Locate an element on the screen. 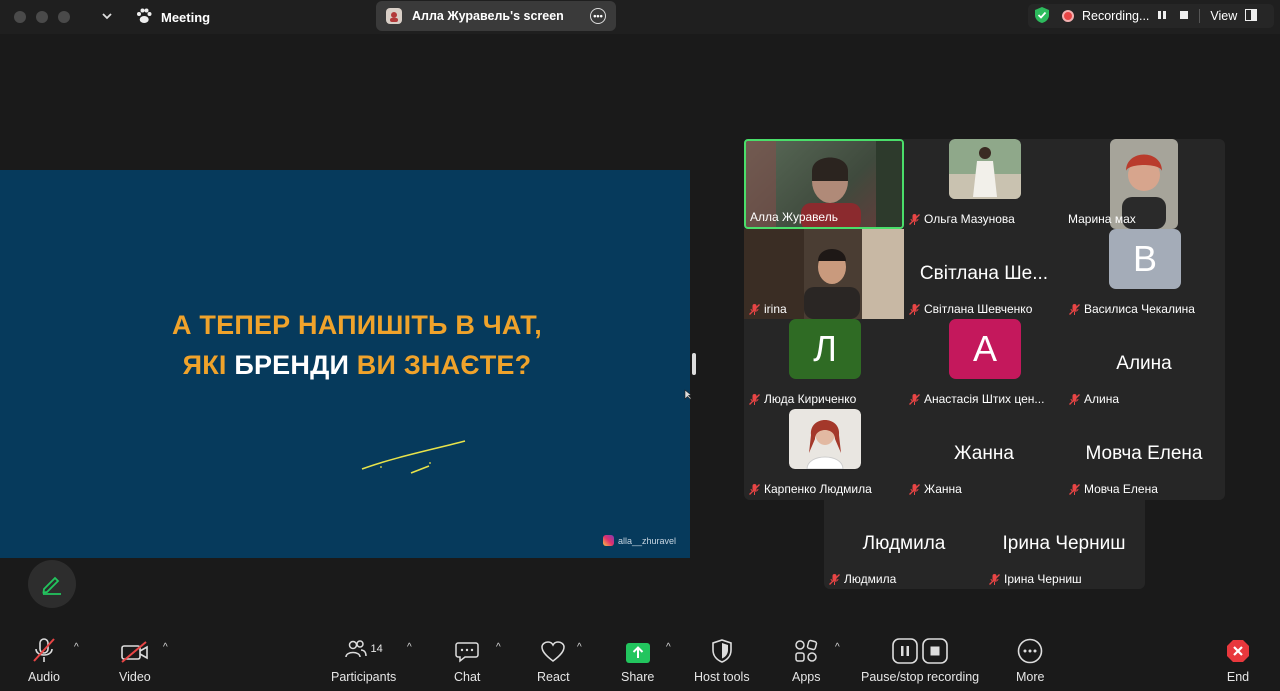 The height and width of the screenshot is (691, 1280). more-options-icon: ••• is located at coordinates (598, 16).